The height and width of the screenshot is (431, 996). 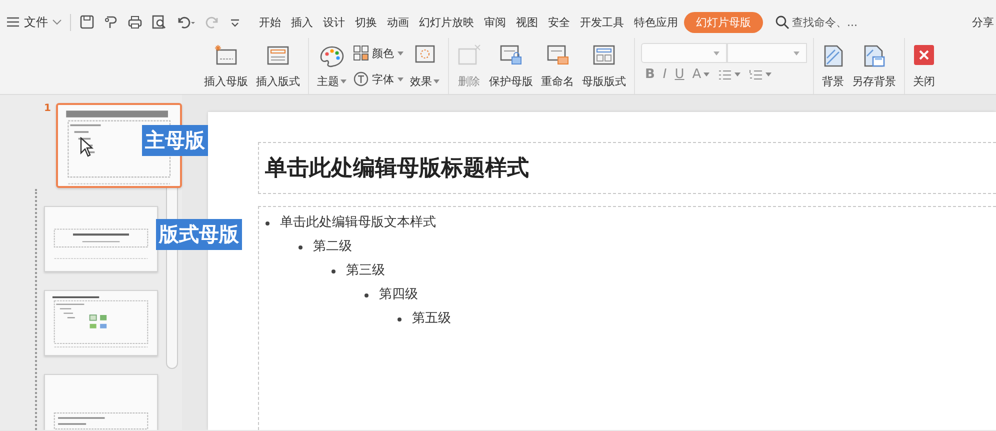 I want to click on ribbon-button: 颜色, so click(x=378, y=53).